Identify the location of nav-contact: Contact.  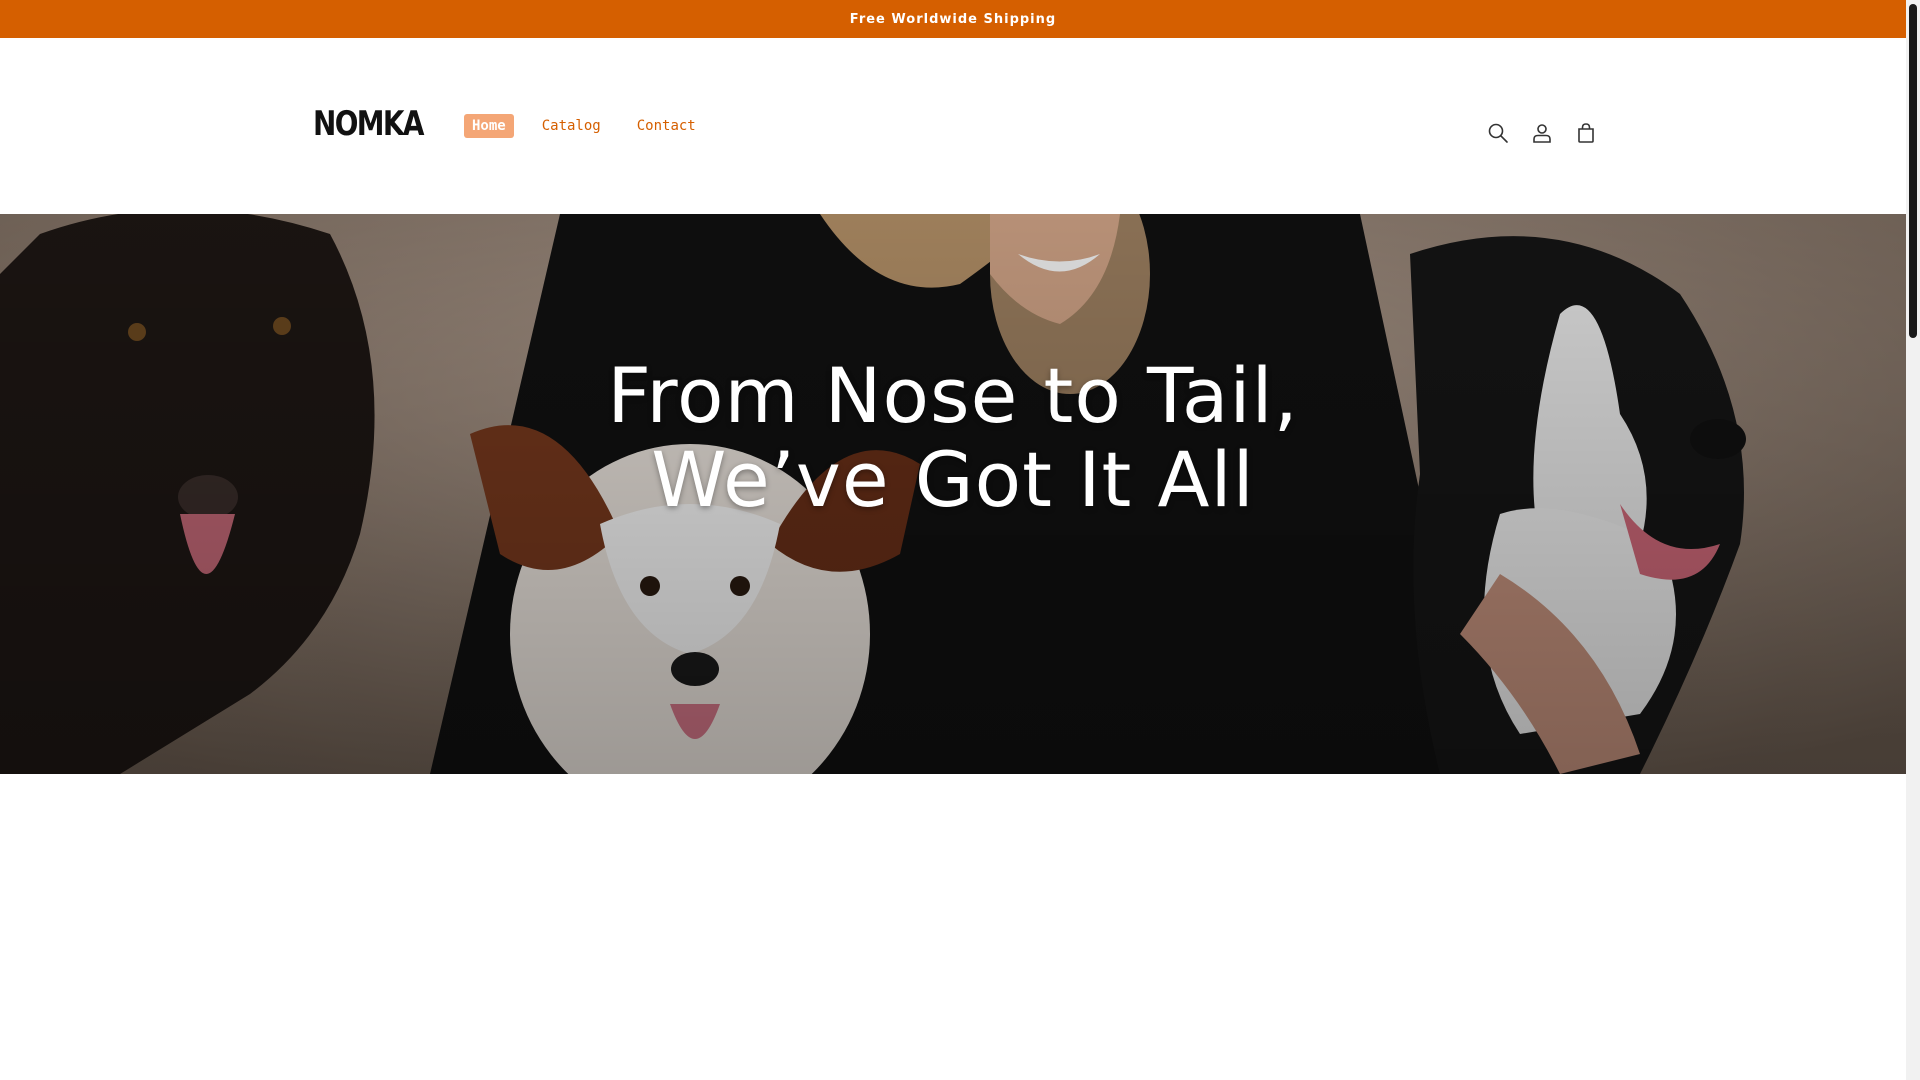
(666, 126).